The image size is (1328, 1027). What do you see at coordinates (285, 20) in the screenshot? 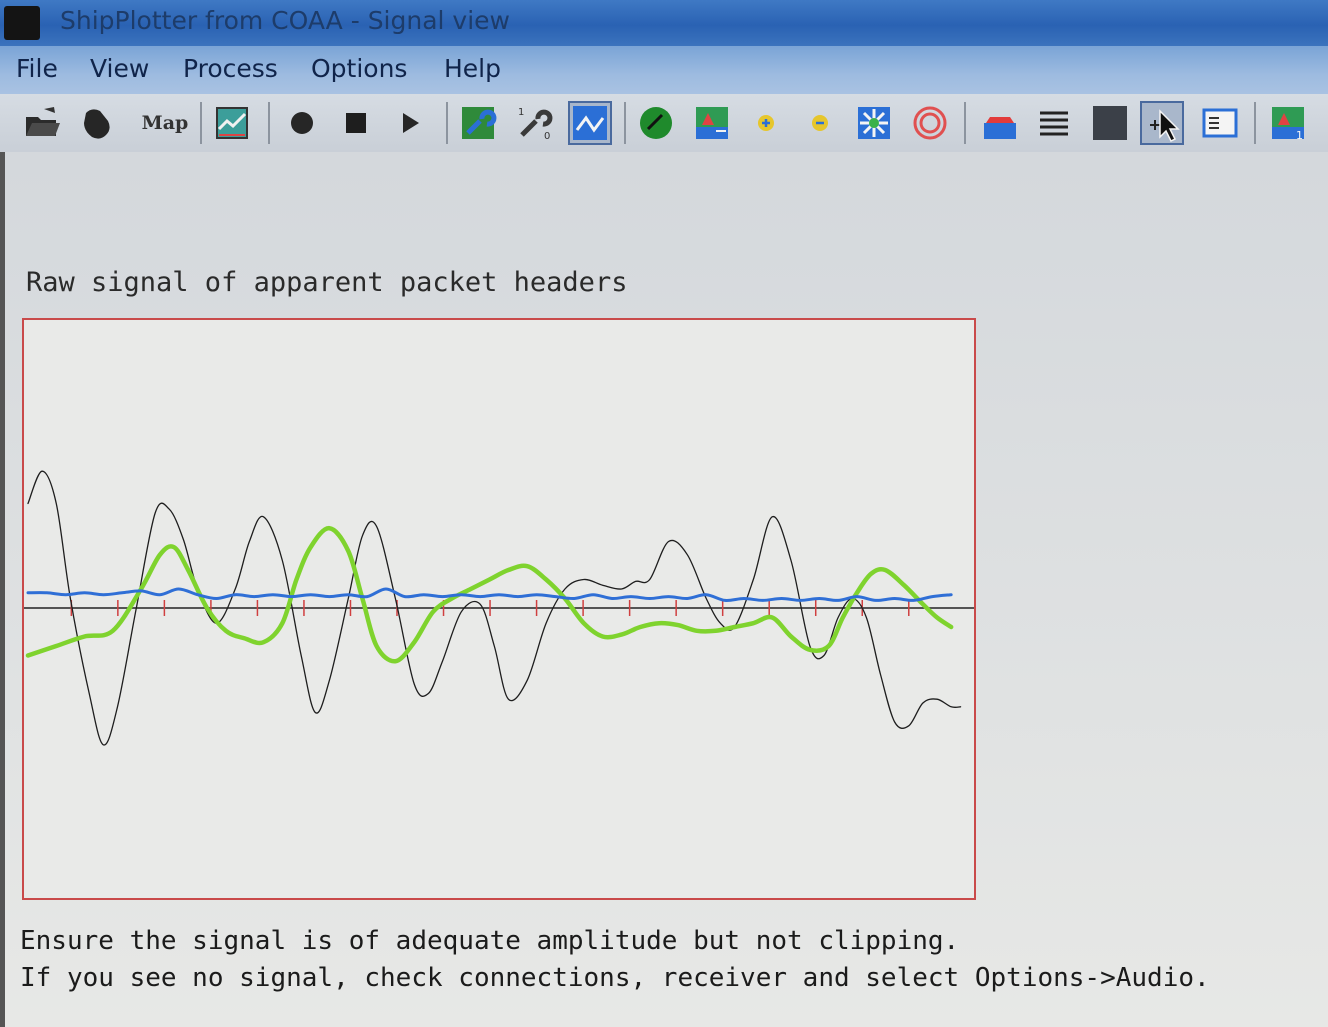
I see `window-title: ShipPlotter from COAA - Signal view` at bounding box center [285, 20].